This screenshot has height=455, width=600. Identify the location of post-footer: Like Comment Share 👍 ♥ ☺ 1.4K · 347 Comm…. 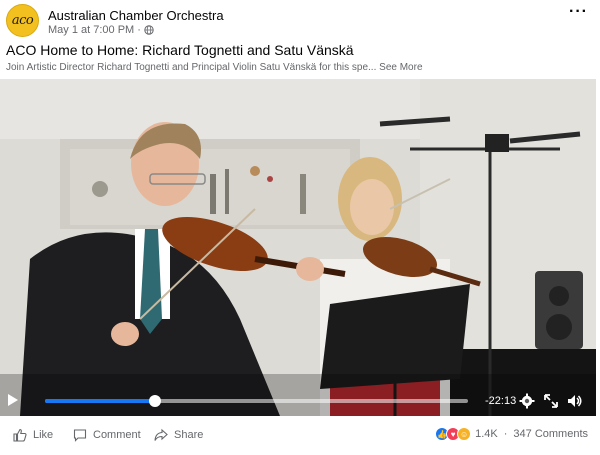
(300, 435).